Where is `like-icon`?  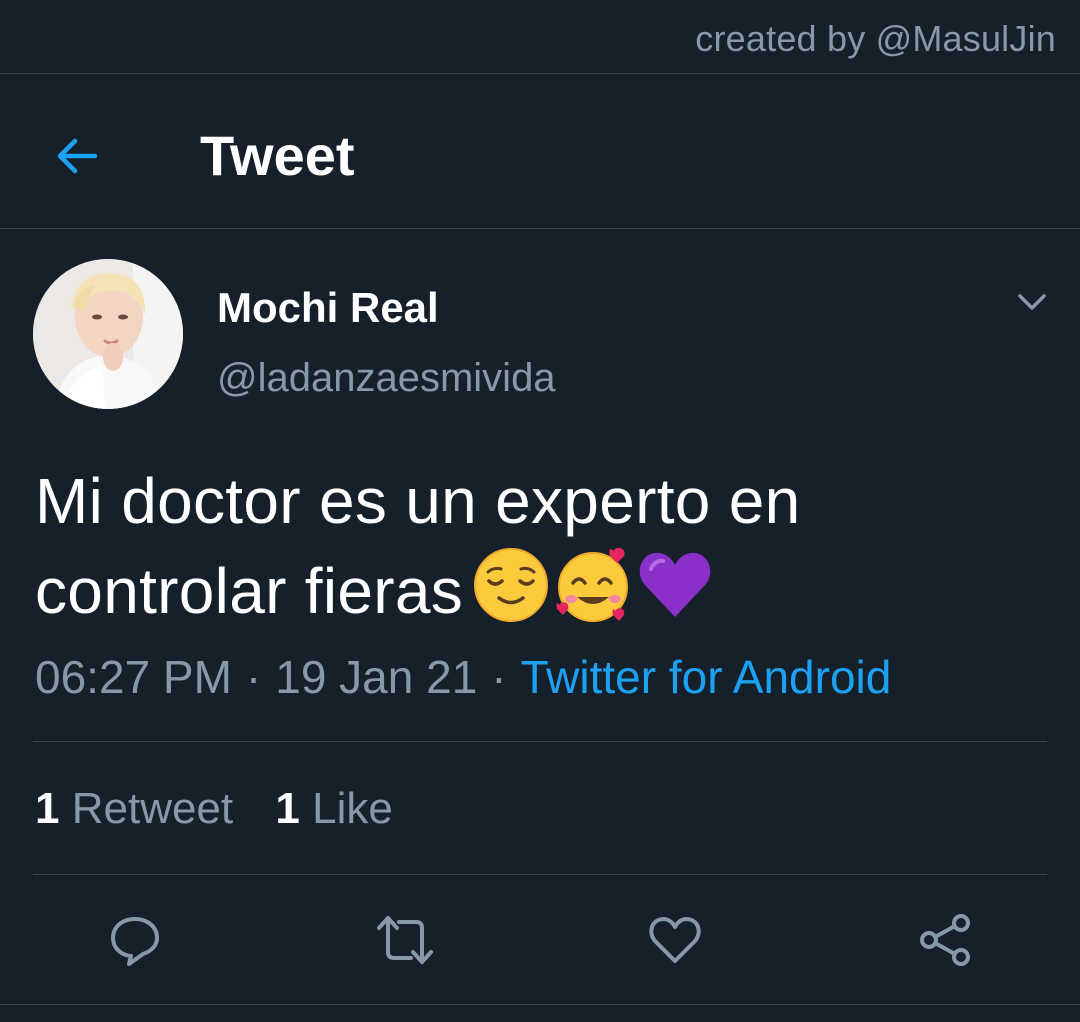 like-icon is located at coordinates (675, 940).